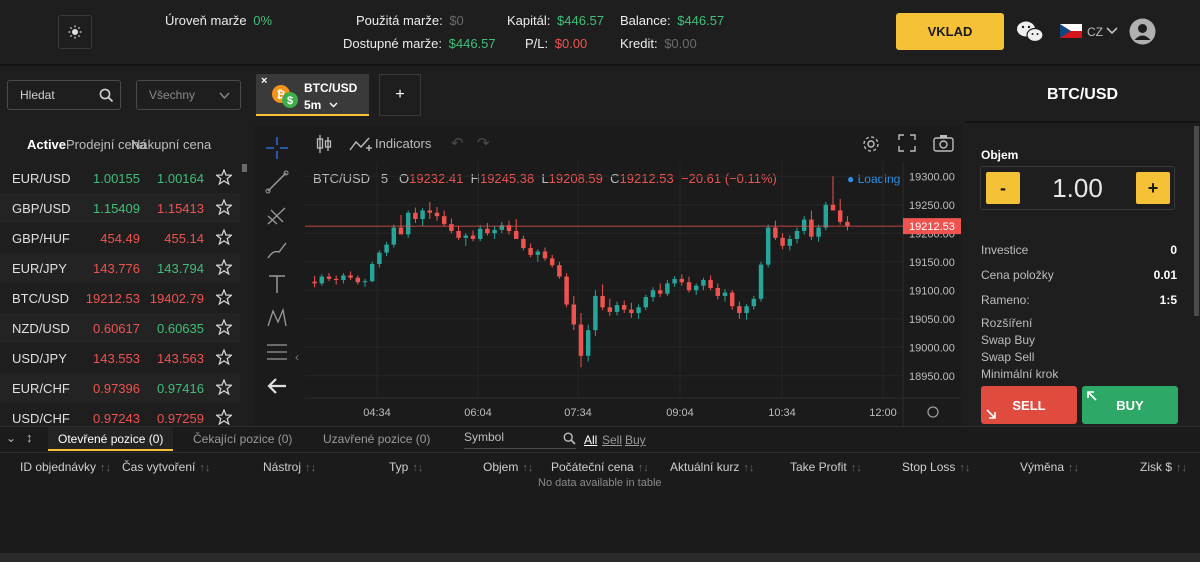 Image resolution: width=1200 pixels, height=562 pixels. What do you see at coordinates (943, 143) in the screenshot?
I see `camera-icon` at bounding box center [943, 143].